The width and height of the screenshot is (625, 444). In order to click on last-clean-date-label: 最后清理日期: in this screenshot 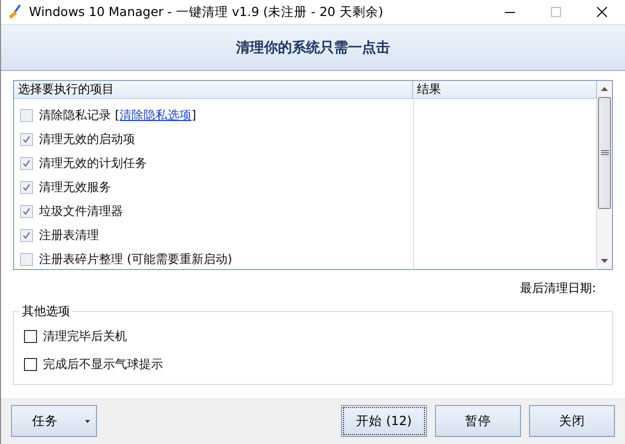, I will do `click(558, 289)`.